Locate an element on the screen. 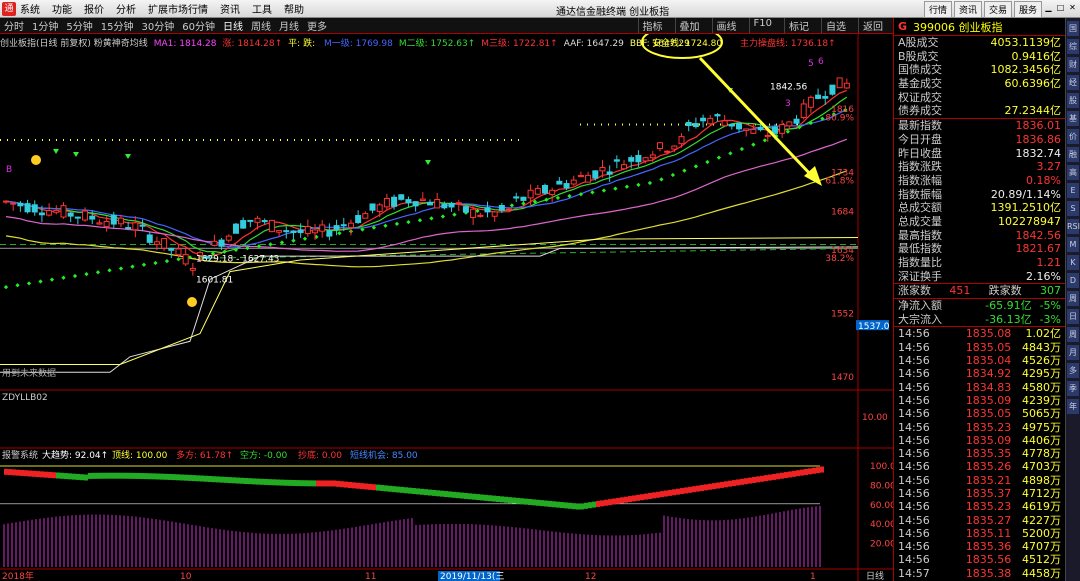  tick-row: 14:56 1835.36 4707万 is located at coordinates (979, 546).